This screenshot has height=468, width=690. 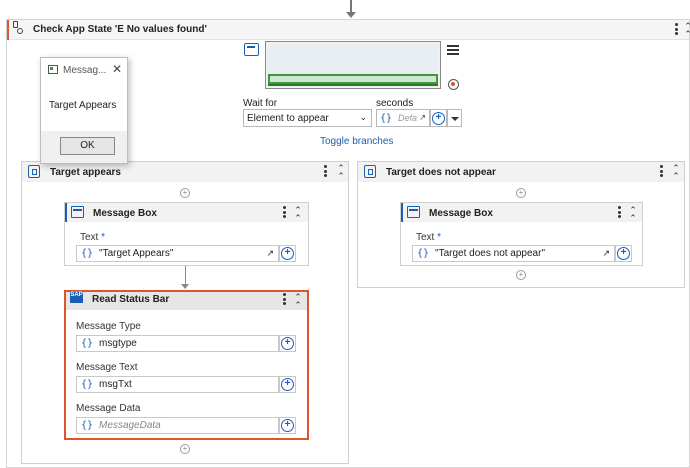 I want to click on header-marker, so click(x=8, y=30).